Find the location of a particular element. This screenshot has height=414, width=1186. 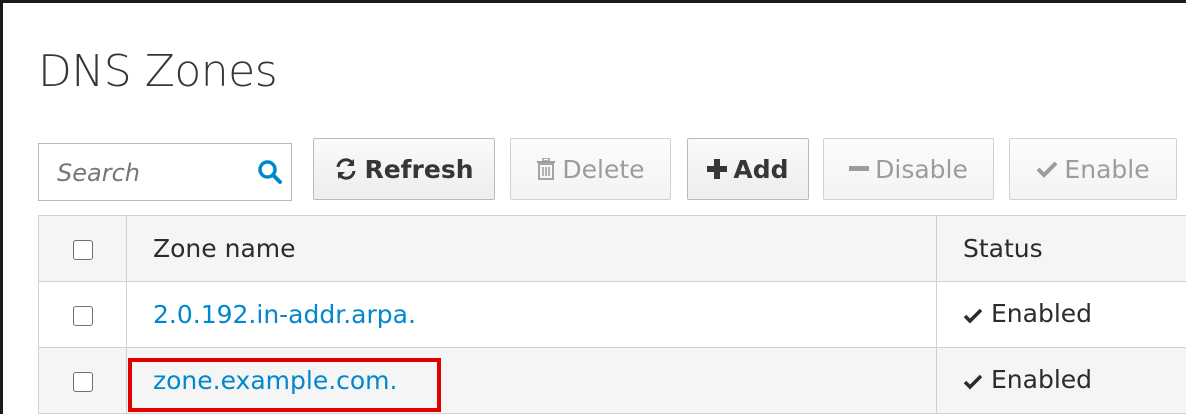

search-icon is located at coordinates (270, 172).